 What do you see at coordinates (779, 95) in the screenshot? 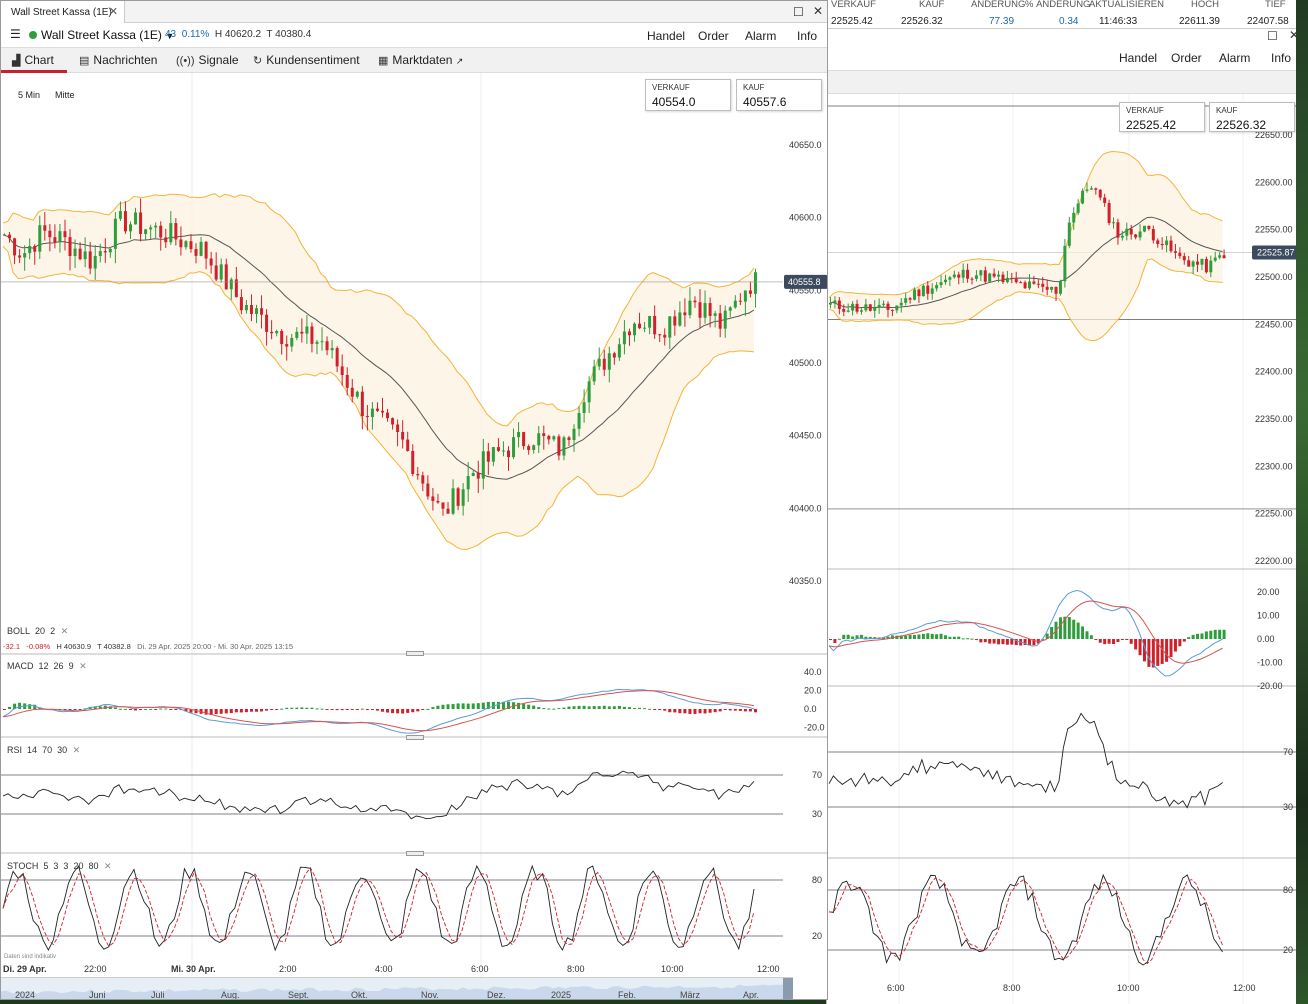
I see `buy-quote: KAUF 40557.6` at bounding box center [779, 95].